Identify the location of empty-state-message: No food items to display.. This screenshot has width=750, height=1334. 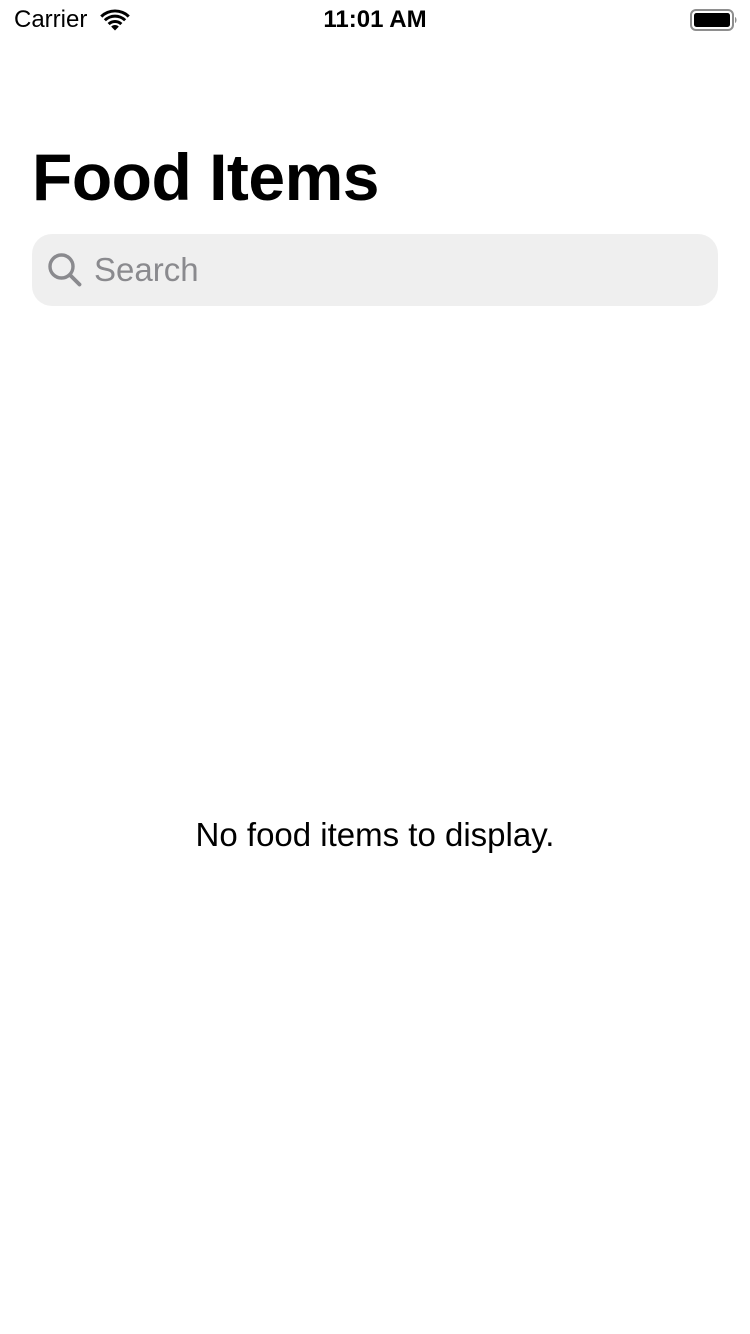
(375, 834).